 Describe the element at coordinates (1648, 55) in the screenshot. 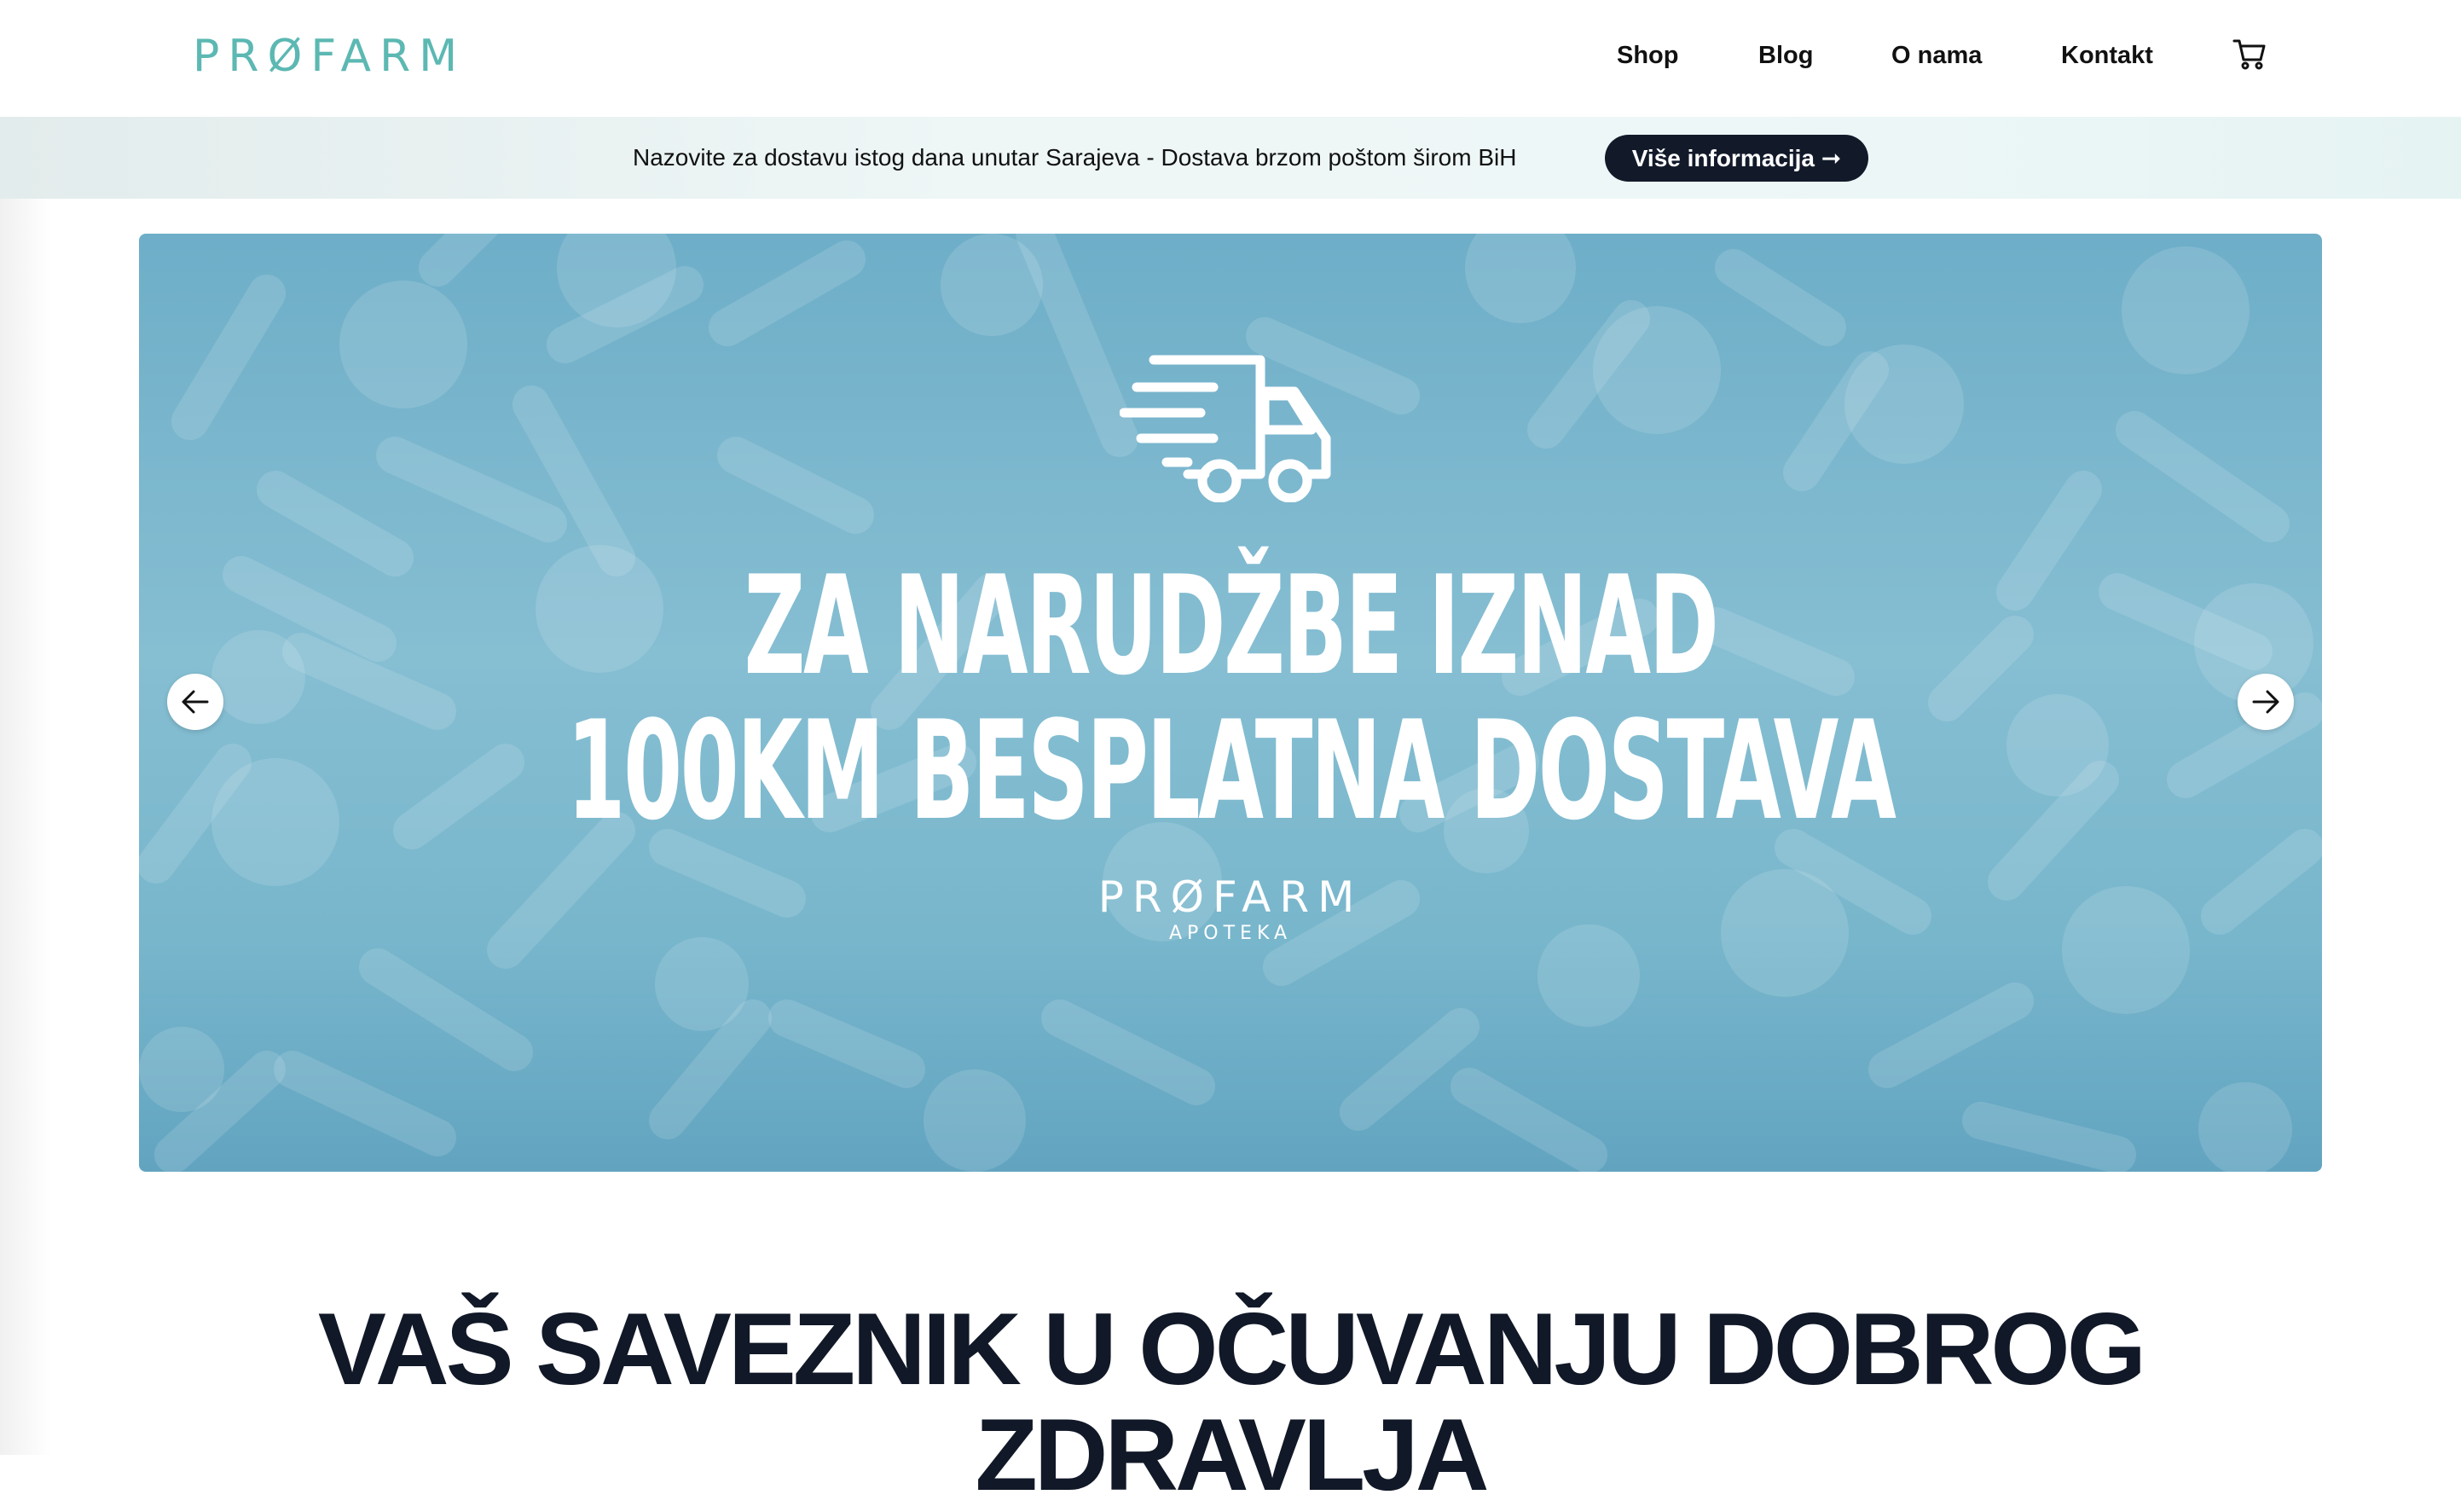

I see `nav-shop: Shop` at that location.